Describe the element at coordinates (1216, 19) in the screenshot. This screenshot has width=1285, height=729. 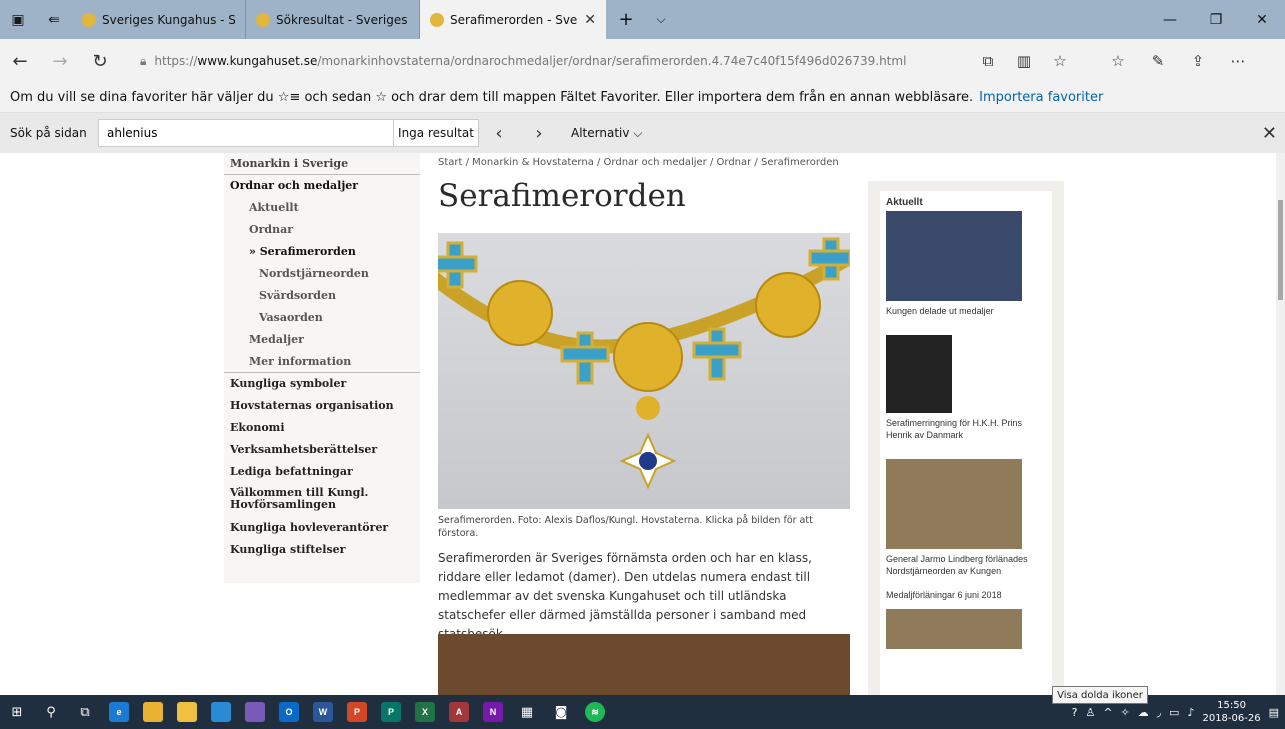
I see `restore-icon: ❐` at that location.